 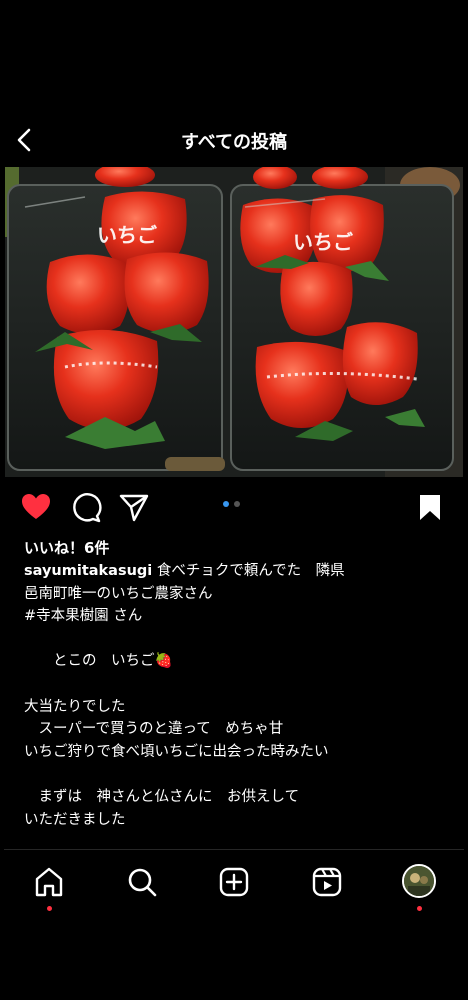 I want to click on save-button, so click(x=430, y=507).